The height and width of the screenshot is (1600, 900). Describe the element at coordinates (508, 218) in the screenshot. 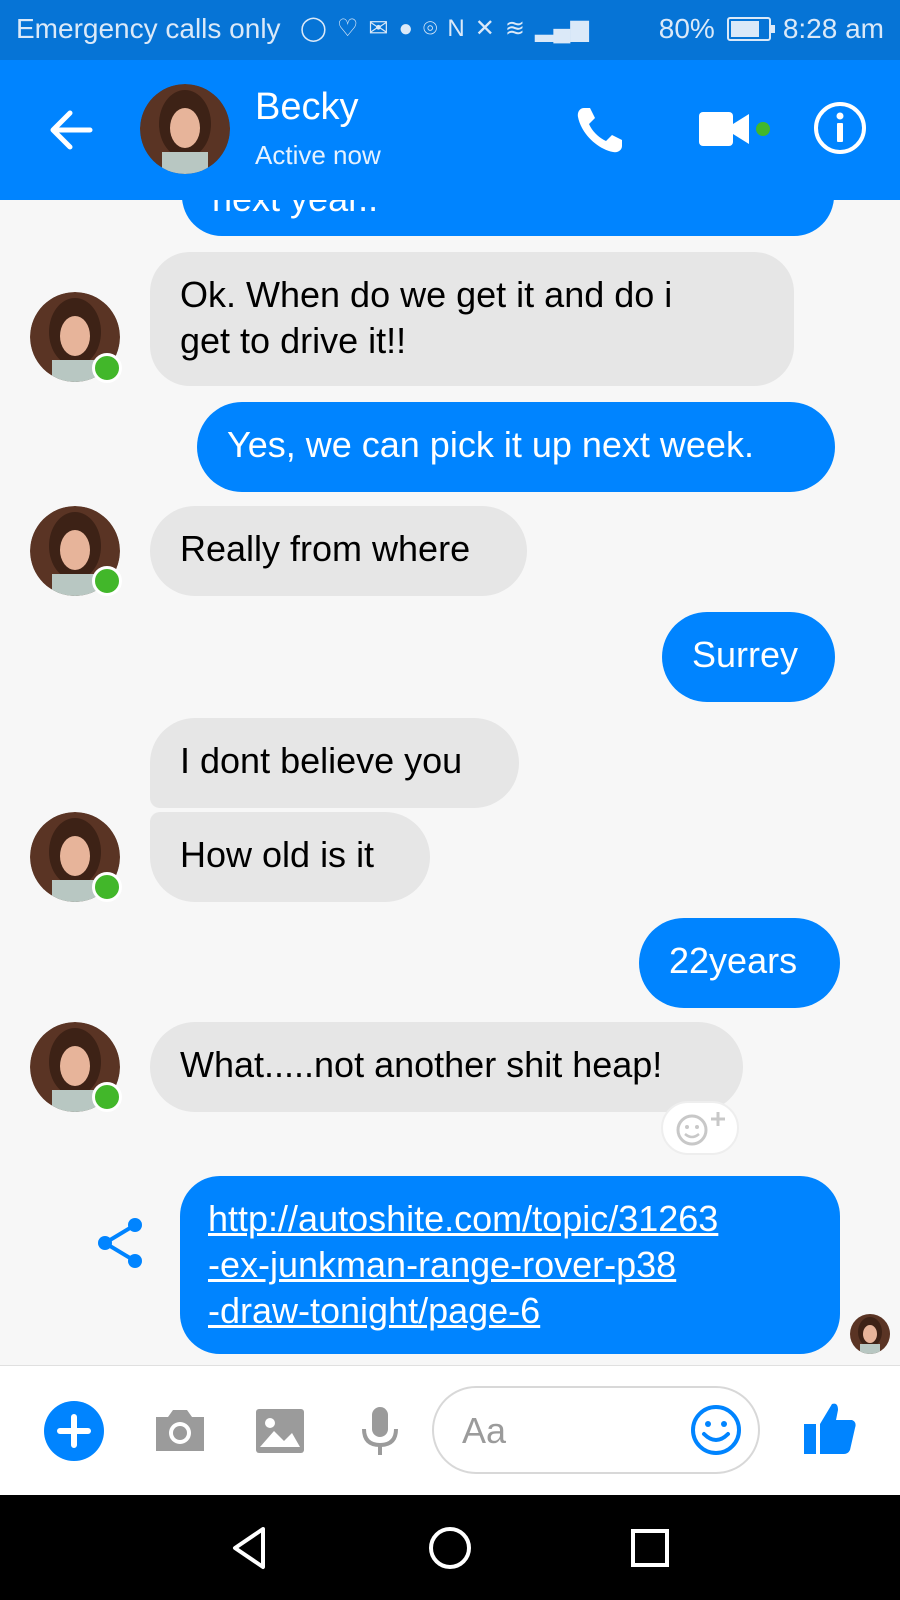

I see `message-outgoing: next year..` at that location.